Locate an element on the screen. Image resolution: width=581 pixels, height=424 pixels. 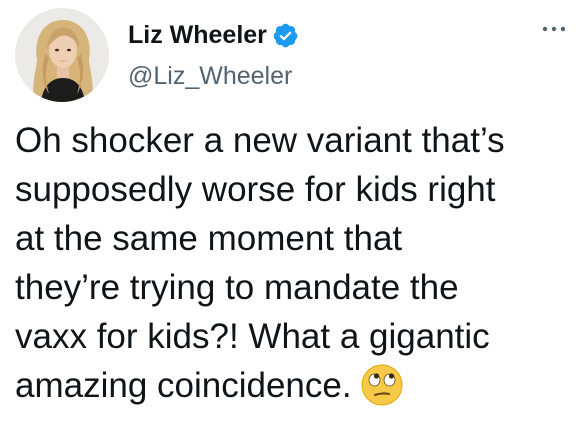
tweet-text-line: they’re trying to mandate the is located at coordinates (237, 287).